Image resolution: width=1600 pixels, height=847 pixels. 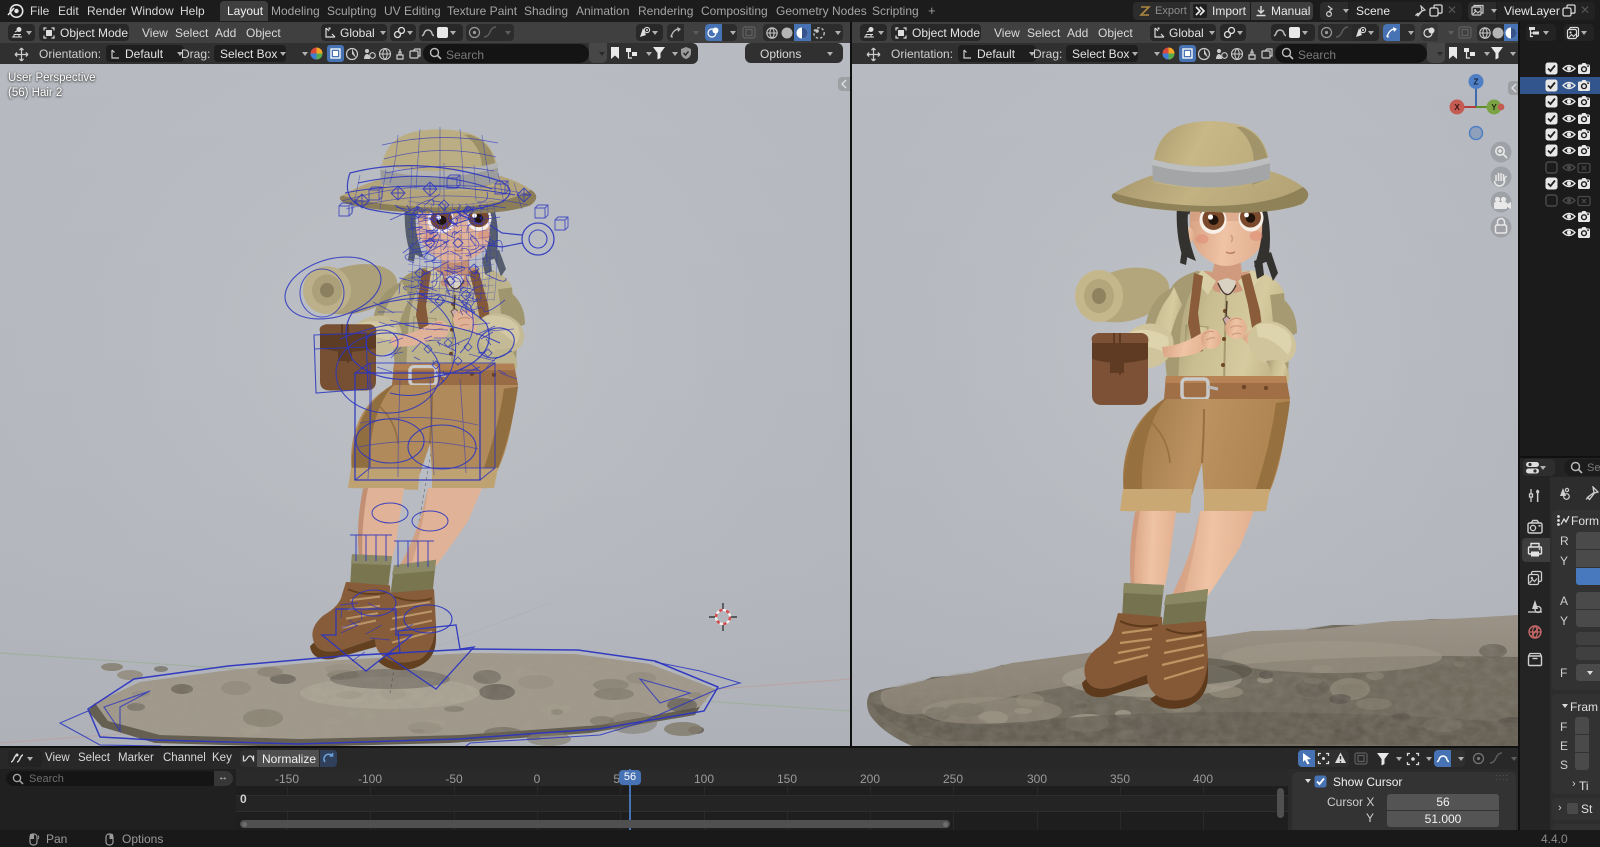 What do you see at coordinates (1457, 107) in the screenshot?
I see `svg-text: X` at bounding box center [1457, 107].